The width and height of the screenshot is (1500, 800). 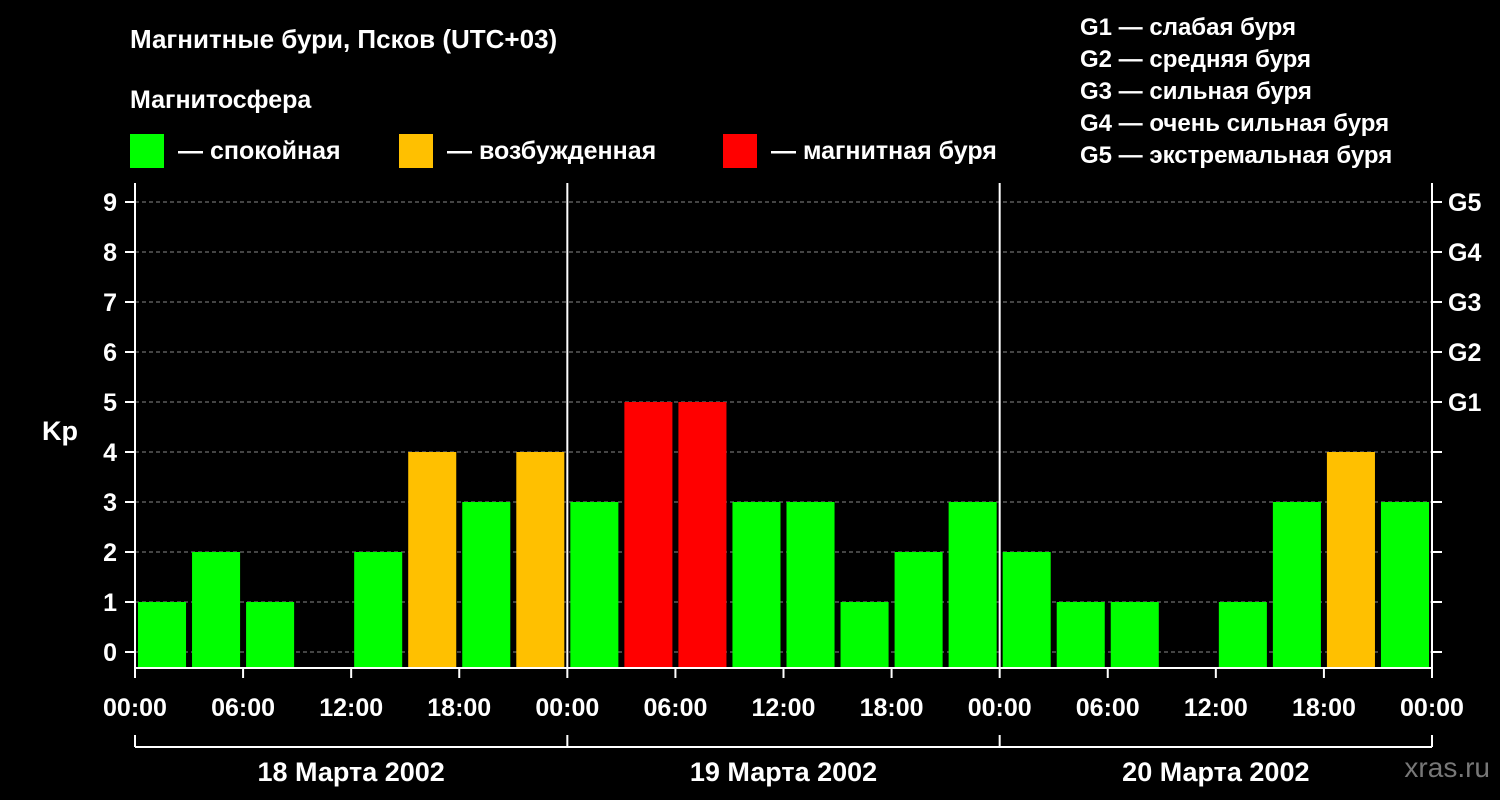 I want to click on y2-tick-label-G4: G4, so click(x=1464, y=253).